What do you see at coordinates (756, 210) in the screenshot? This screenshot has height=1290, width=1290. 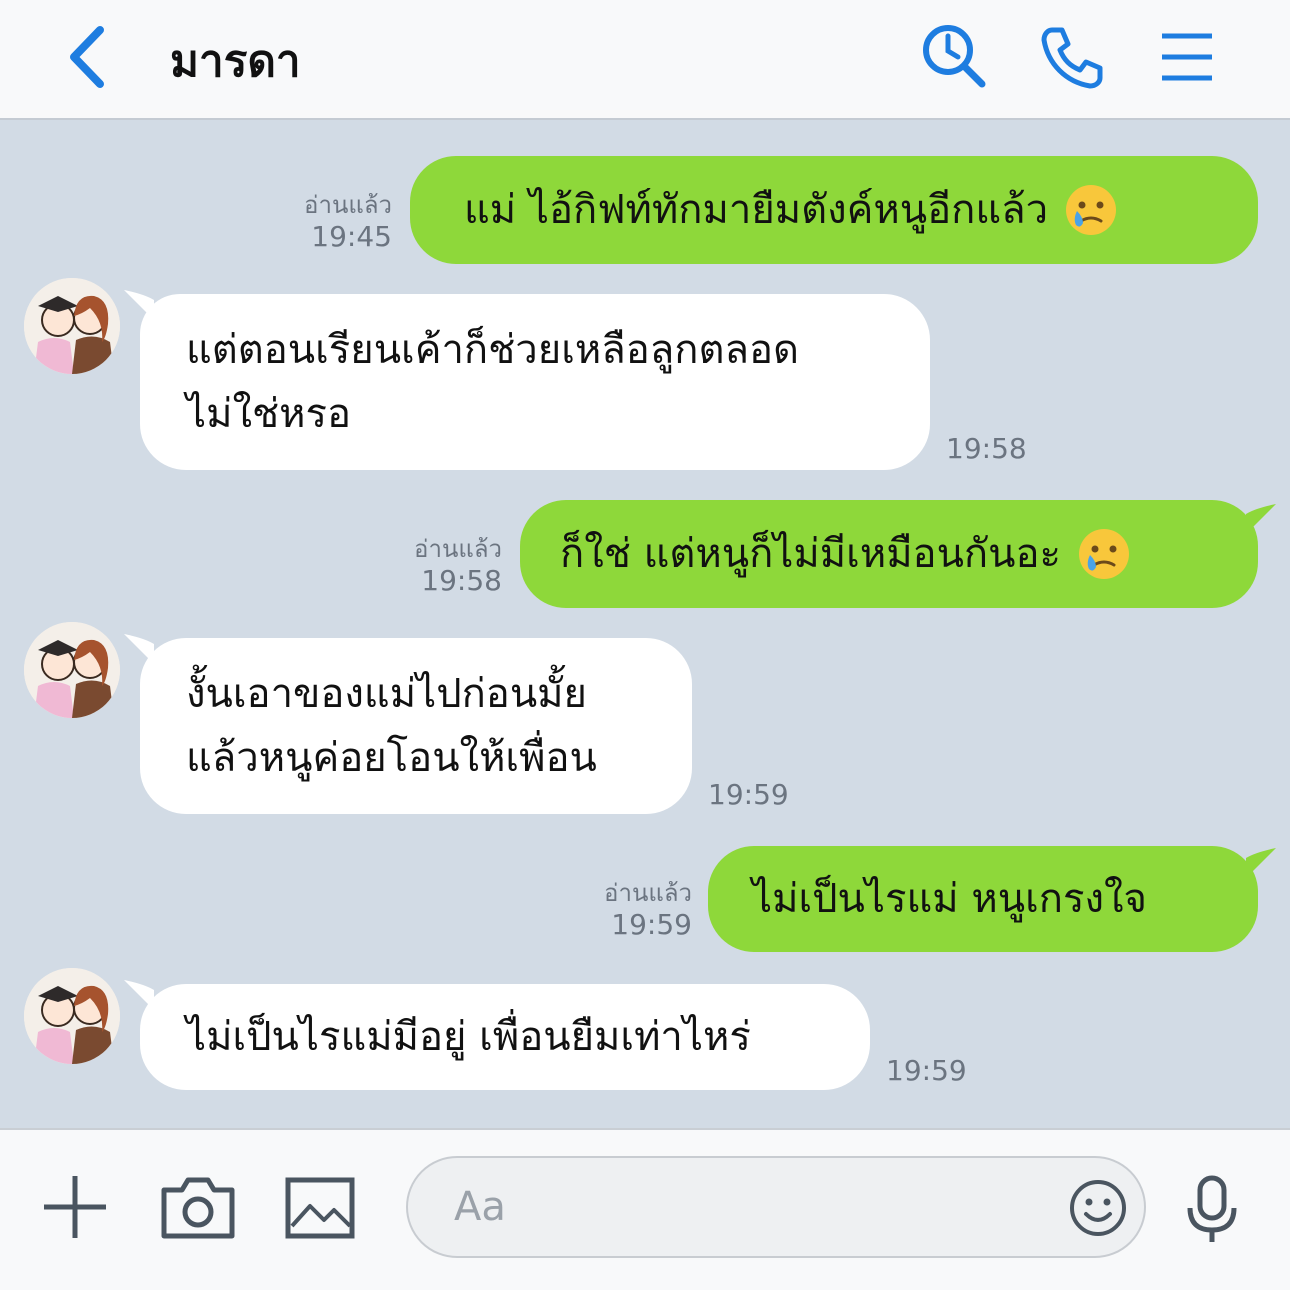 I see `message-text: แม่ ไอ้กิฟท์ทักมายืมตังค์หนูอีกแล้ว` at bounding box center [756, 210].